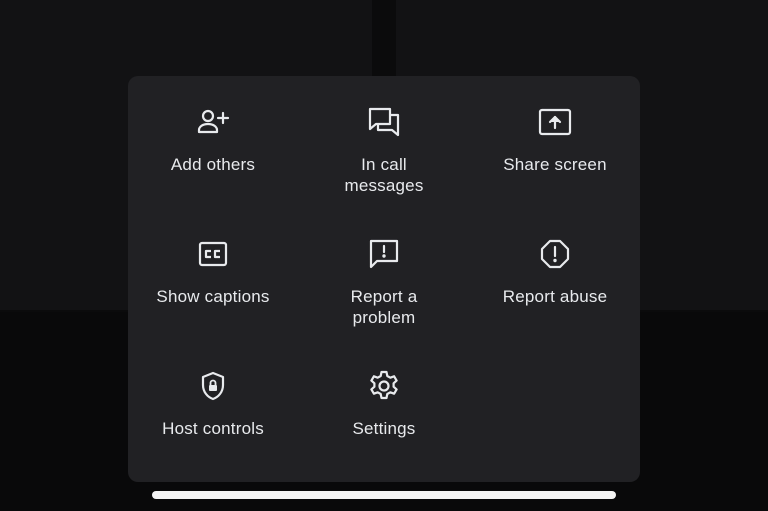 The height and width of the screenshot is (511, 768). I want to click on share-screen-label: Share screen, so click(555, 164).